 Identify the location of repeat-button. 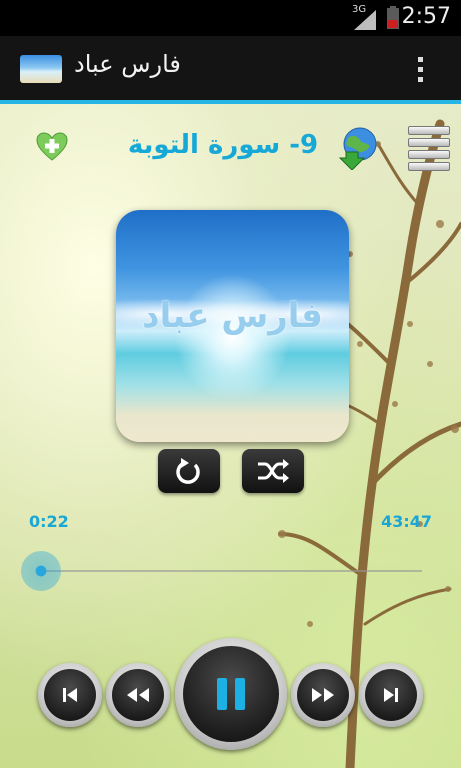
(189, 471).